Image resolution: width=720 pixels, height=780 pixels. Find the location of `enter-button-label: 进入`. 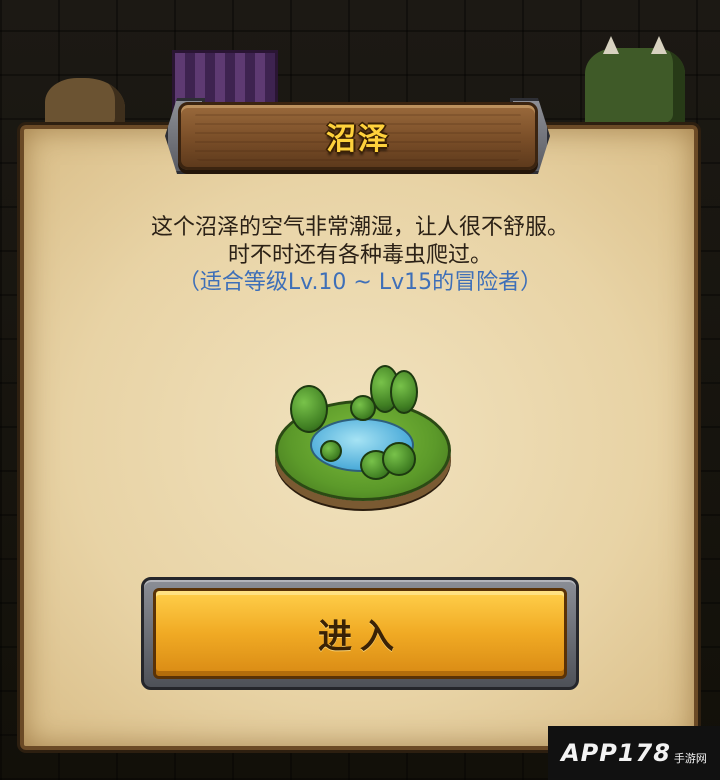

enter-button-label: 进入 is located at coordinates (360, 637).